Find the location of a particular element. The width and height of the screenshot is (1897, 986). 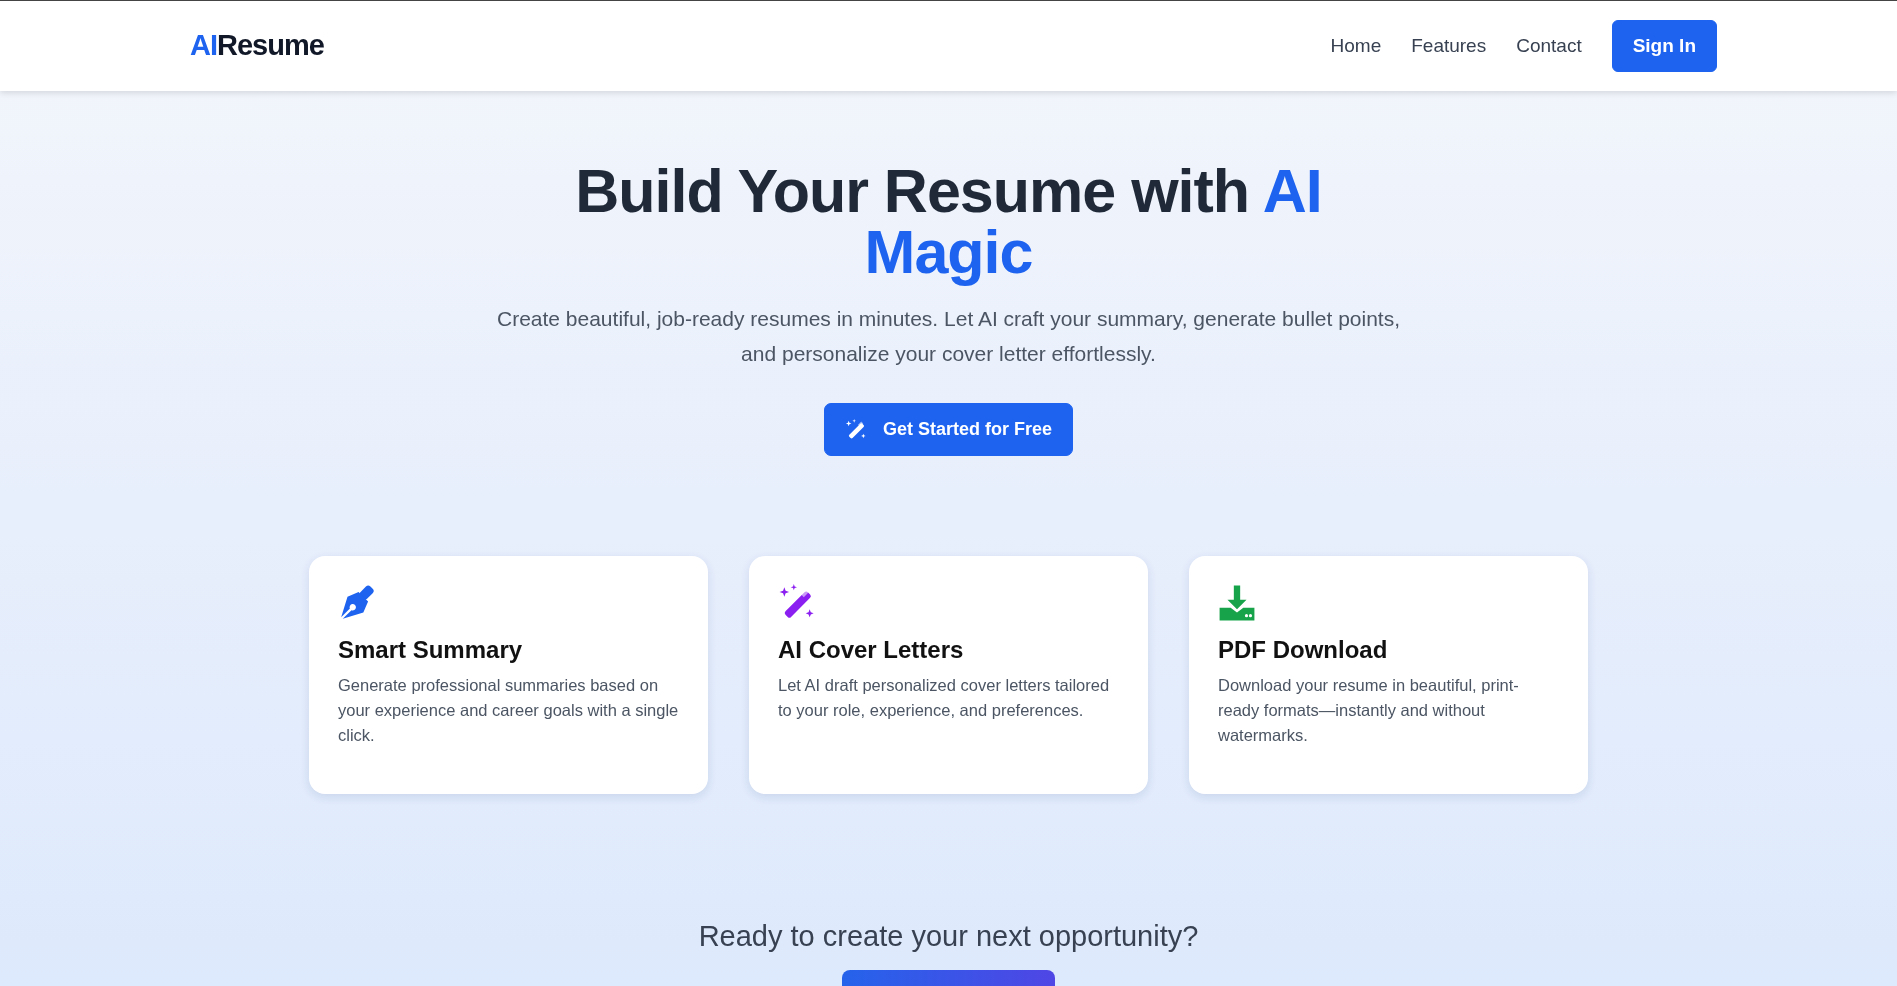

feature-title: Smart Summary is located at coordinates (431, 650).